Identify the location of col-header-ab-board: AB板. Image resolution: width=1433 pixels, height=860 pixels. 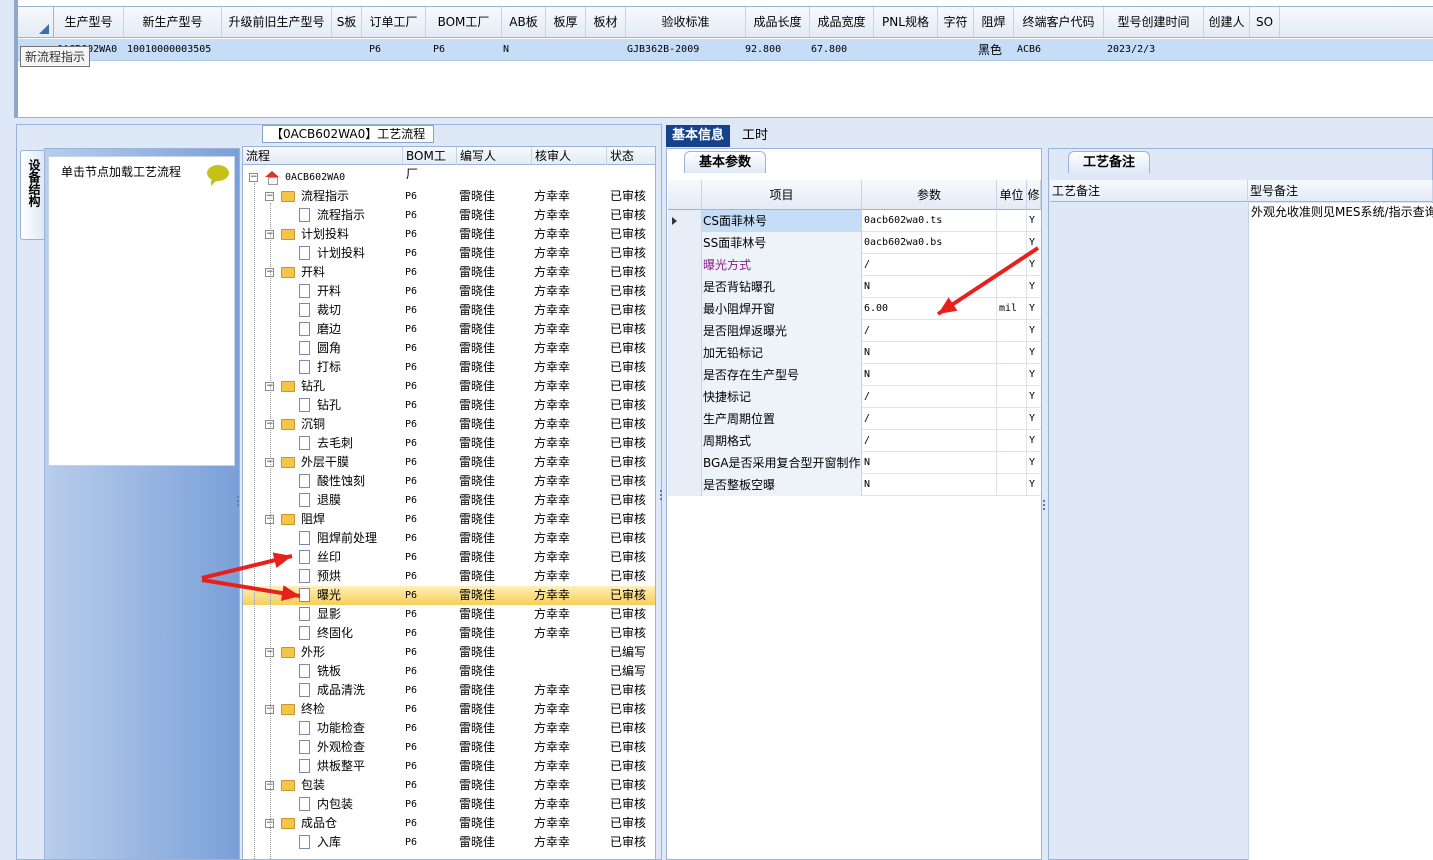
(524, 22).